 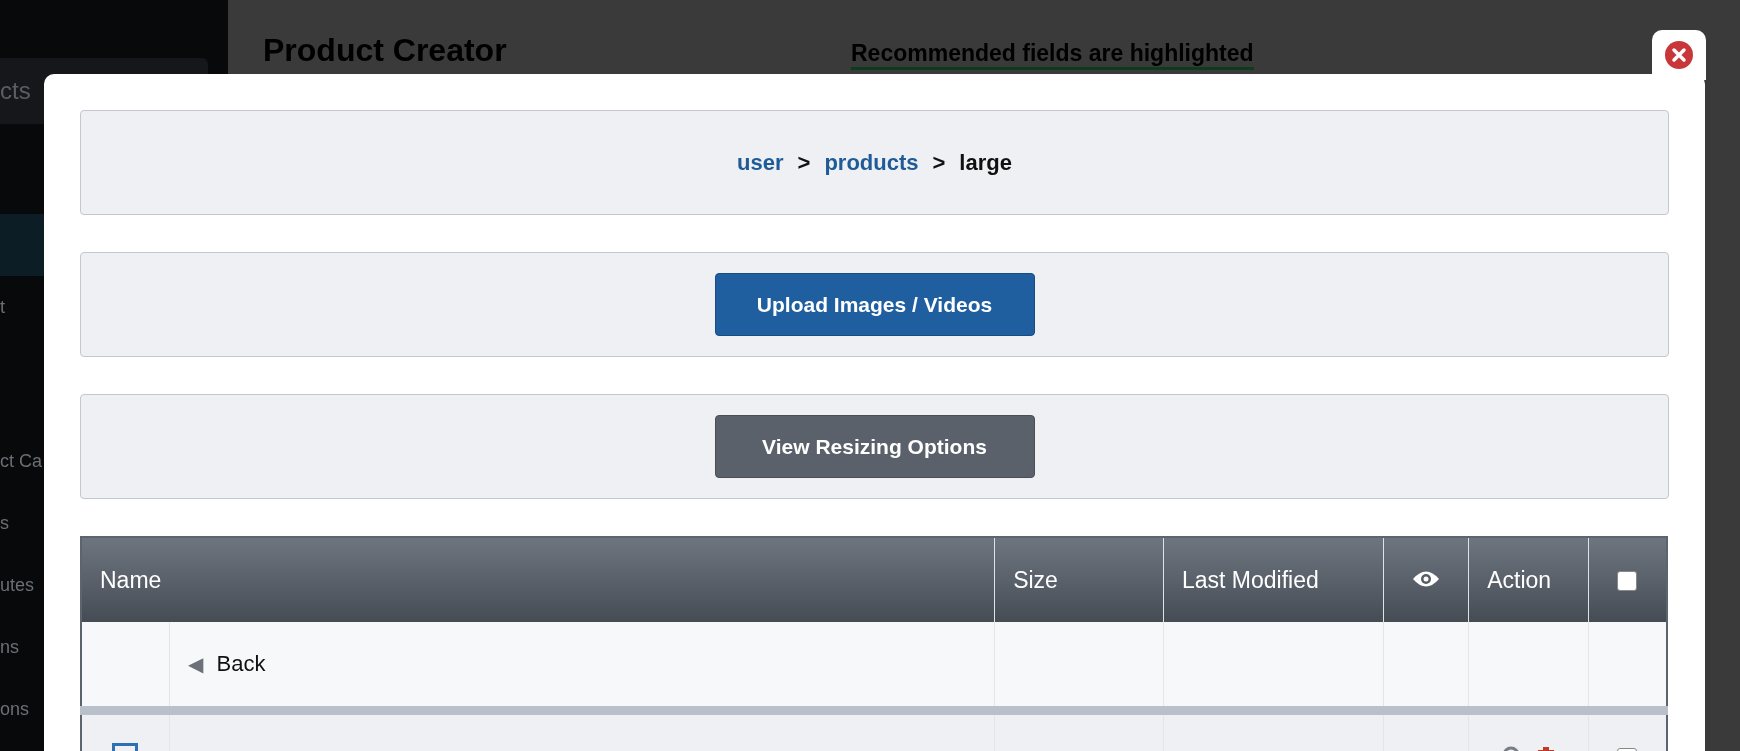 What do you see at coordinates (385, 50) in the screenshot?
I see `page-title: Product Creator` at bounding box center [385, 50].